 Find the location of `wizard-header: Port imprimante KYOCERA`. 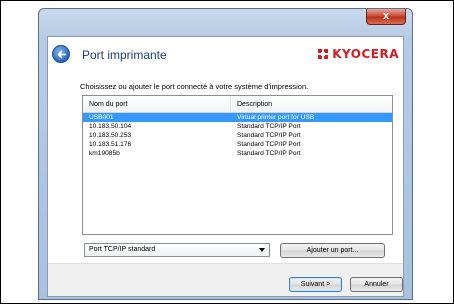

wizard-header: Port imprimante KYOCERA is located at coordinates (225, 56).